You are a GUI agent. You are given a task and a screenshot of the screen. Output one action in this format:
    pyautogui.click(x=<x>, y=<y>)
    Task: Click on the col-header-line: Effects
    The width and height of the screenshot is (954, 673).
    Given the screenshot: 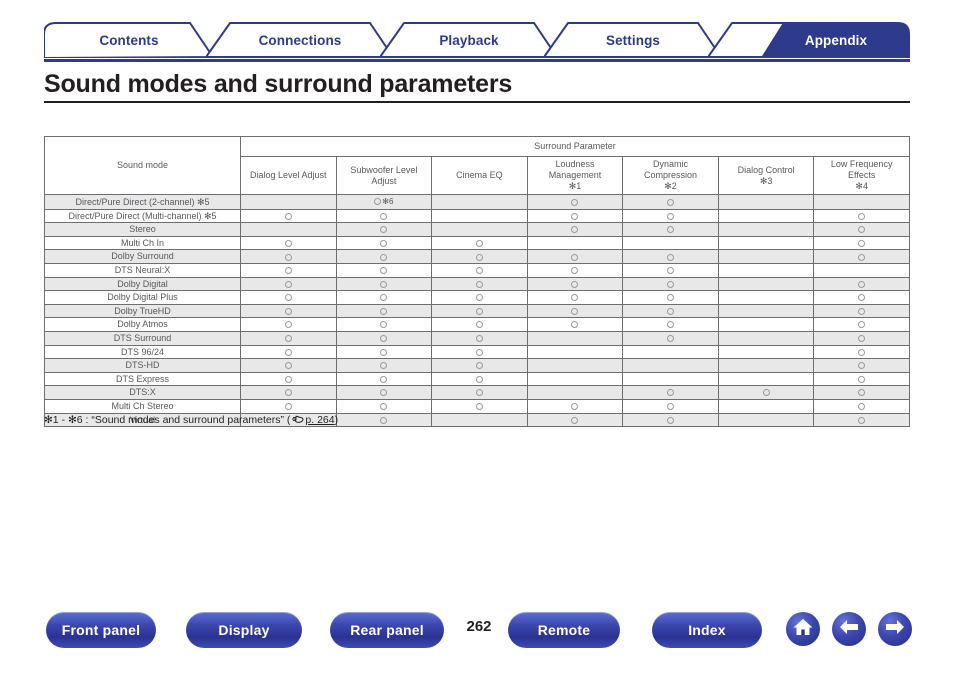 What is the action you would take?
    pyautogui.click(x=862, y=175)
    